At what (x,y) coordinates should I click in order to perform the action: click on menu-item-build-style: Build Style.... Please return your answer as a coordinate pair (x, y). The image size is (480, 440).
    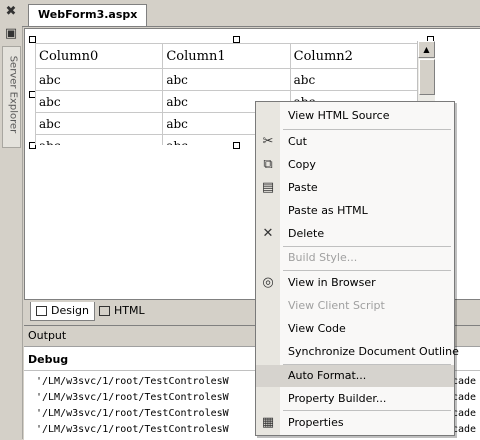
    Looking at the image, I should click on (355, 258).